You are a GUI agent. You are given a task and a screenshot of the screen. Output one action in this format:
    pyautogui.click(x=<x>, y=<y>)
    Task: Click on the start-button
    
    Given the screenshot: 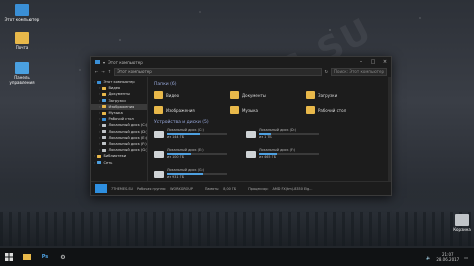 What is the action you would take?
    pyautogui.click(x=9, y=257)
    